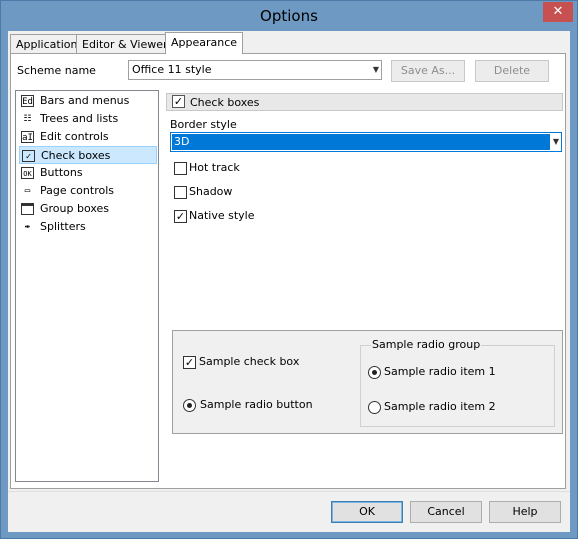  I want to click on scheme-name-combo: Office 11 style ▼, so click(255, 70).